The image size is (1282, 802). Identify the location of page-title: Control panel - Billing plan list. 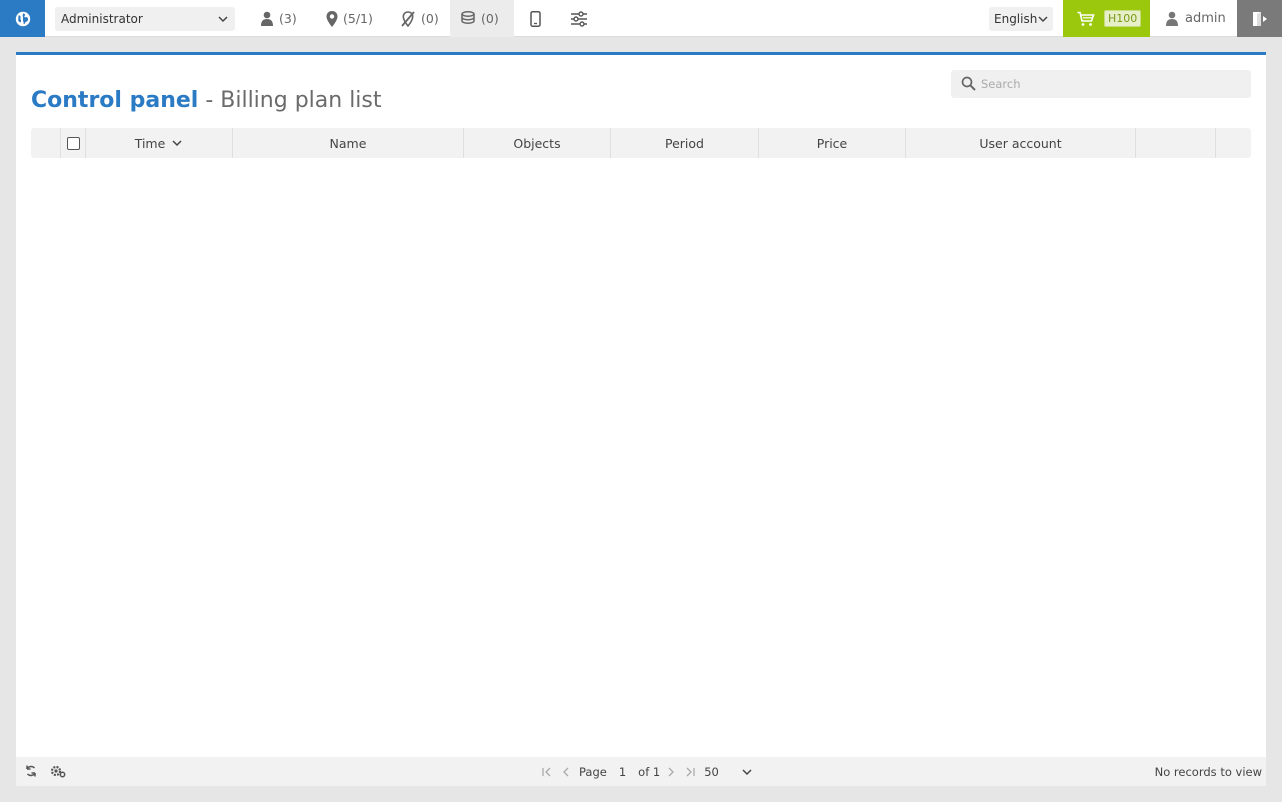
(206, 100).